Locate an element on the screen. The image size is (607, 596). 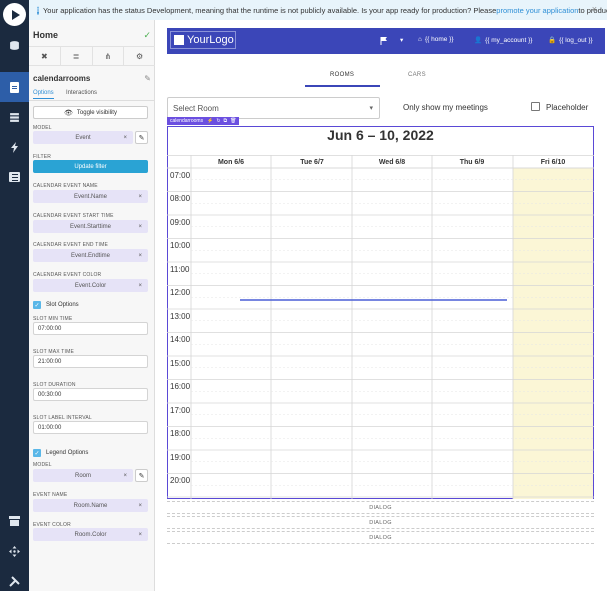
slot-duration-input: 00:30:00 is located at coordinates (90, 394).